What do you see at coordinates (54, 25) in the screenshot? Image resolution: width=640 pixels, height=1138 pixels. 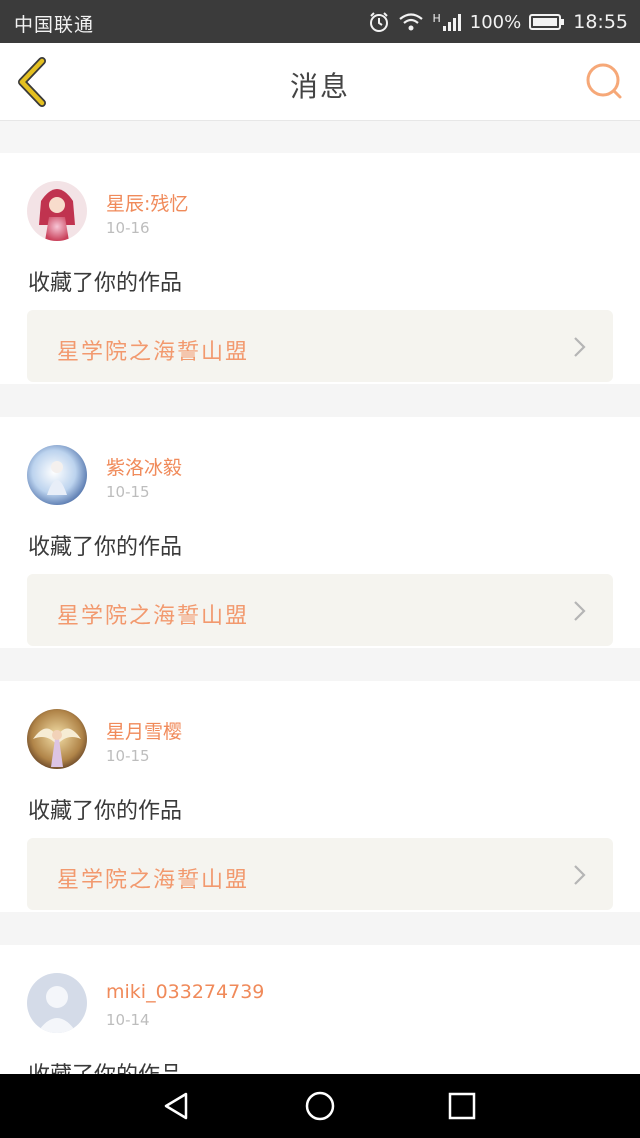 I see `carrier-label: 中国联通` at bounding box center [54, 25].